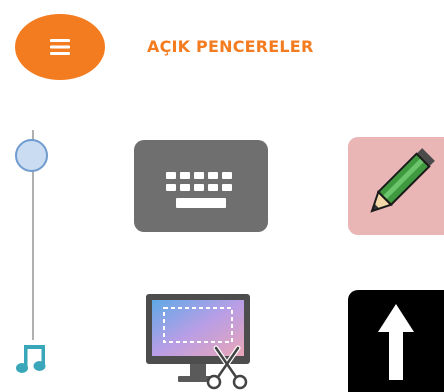 The image size is (444, 392). I want to click on page-title: AÇIK PENCERELER, so click(230, 46).